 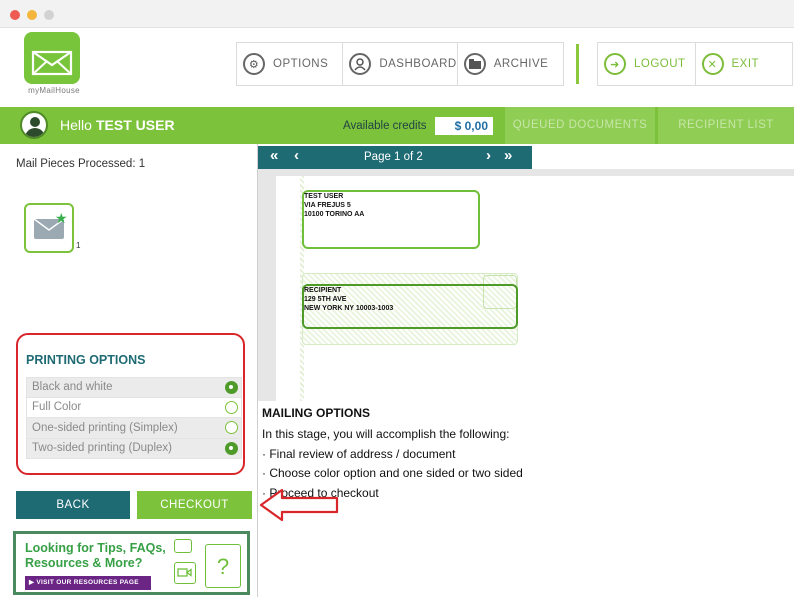 I want to click on option-black-and-white: Black and white, so click(x=134, y=387).